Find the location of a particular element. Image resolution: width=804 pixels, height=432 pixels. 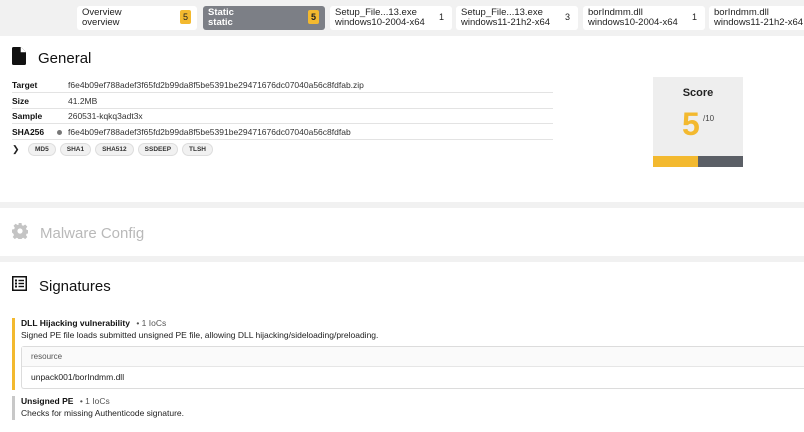

chevron-right-icon: ❯ is located at coordinates (20, 149).